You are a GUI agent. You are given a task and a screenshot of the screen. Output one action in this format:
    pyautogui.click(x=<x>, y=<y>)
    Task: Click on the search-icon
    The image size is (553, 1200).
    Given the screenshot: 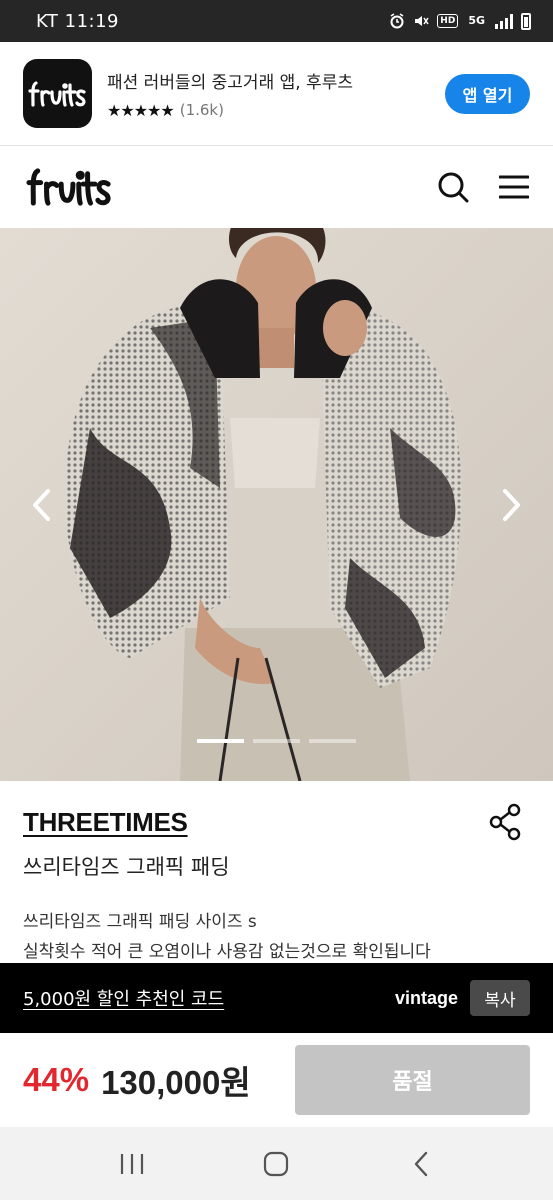 What is the action you would take?
    pyautogui.click(x=453, y=187)
    